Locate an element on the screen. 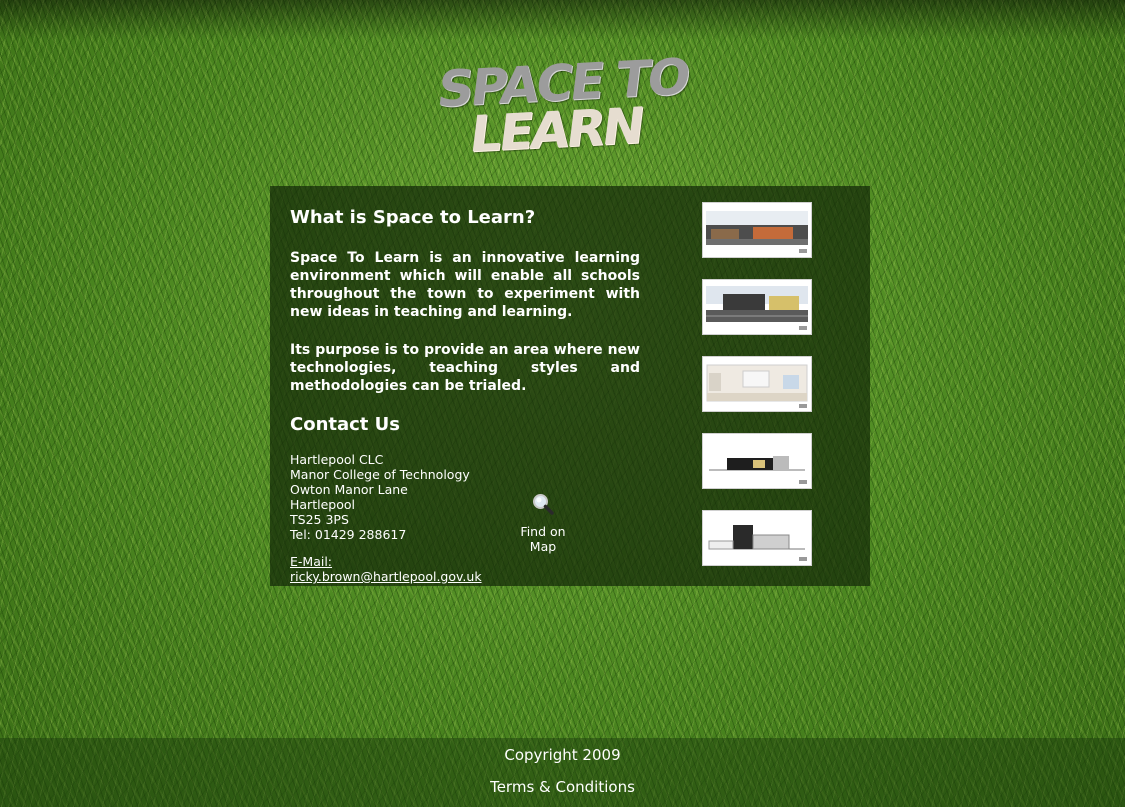  email-link: ricky.brown@hartlepool.gov.uk is located at coordinates (386, 576).